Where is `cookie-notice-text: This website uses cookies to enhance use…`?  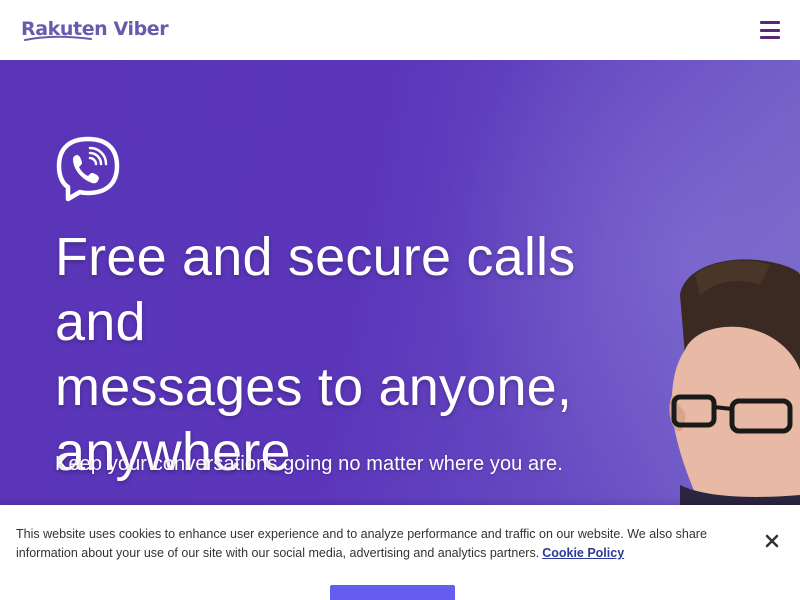
cookie-notice-text: This website uses cookies to enhance use… is located at coordinates (373, 544).